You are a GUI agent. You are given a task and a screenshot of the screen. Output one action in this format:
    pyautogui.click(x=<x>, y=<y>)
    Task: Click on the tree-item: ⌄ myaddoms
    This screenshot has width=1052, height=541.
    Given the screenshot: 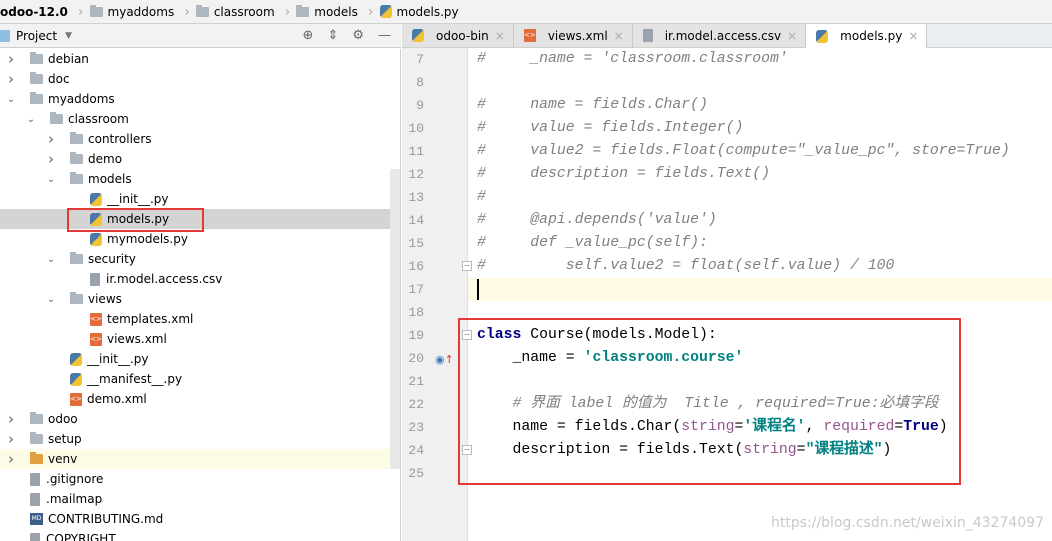 What is the action you would take?
    pyautogui.click(x=200, y=99)
    